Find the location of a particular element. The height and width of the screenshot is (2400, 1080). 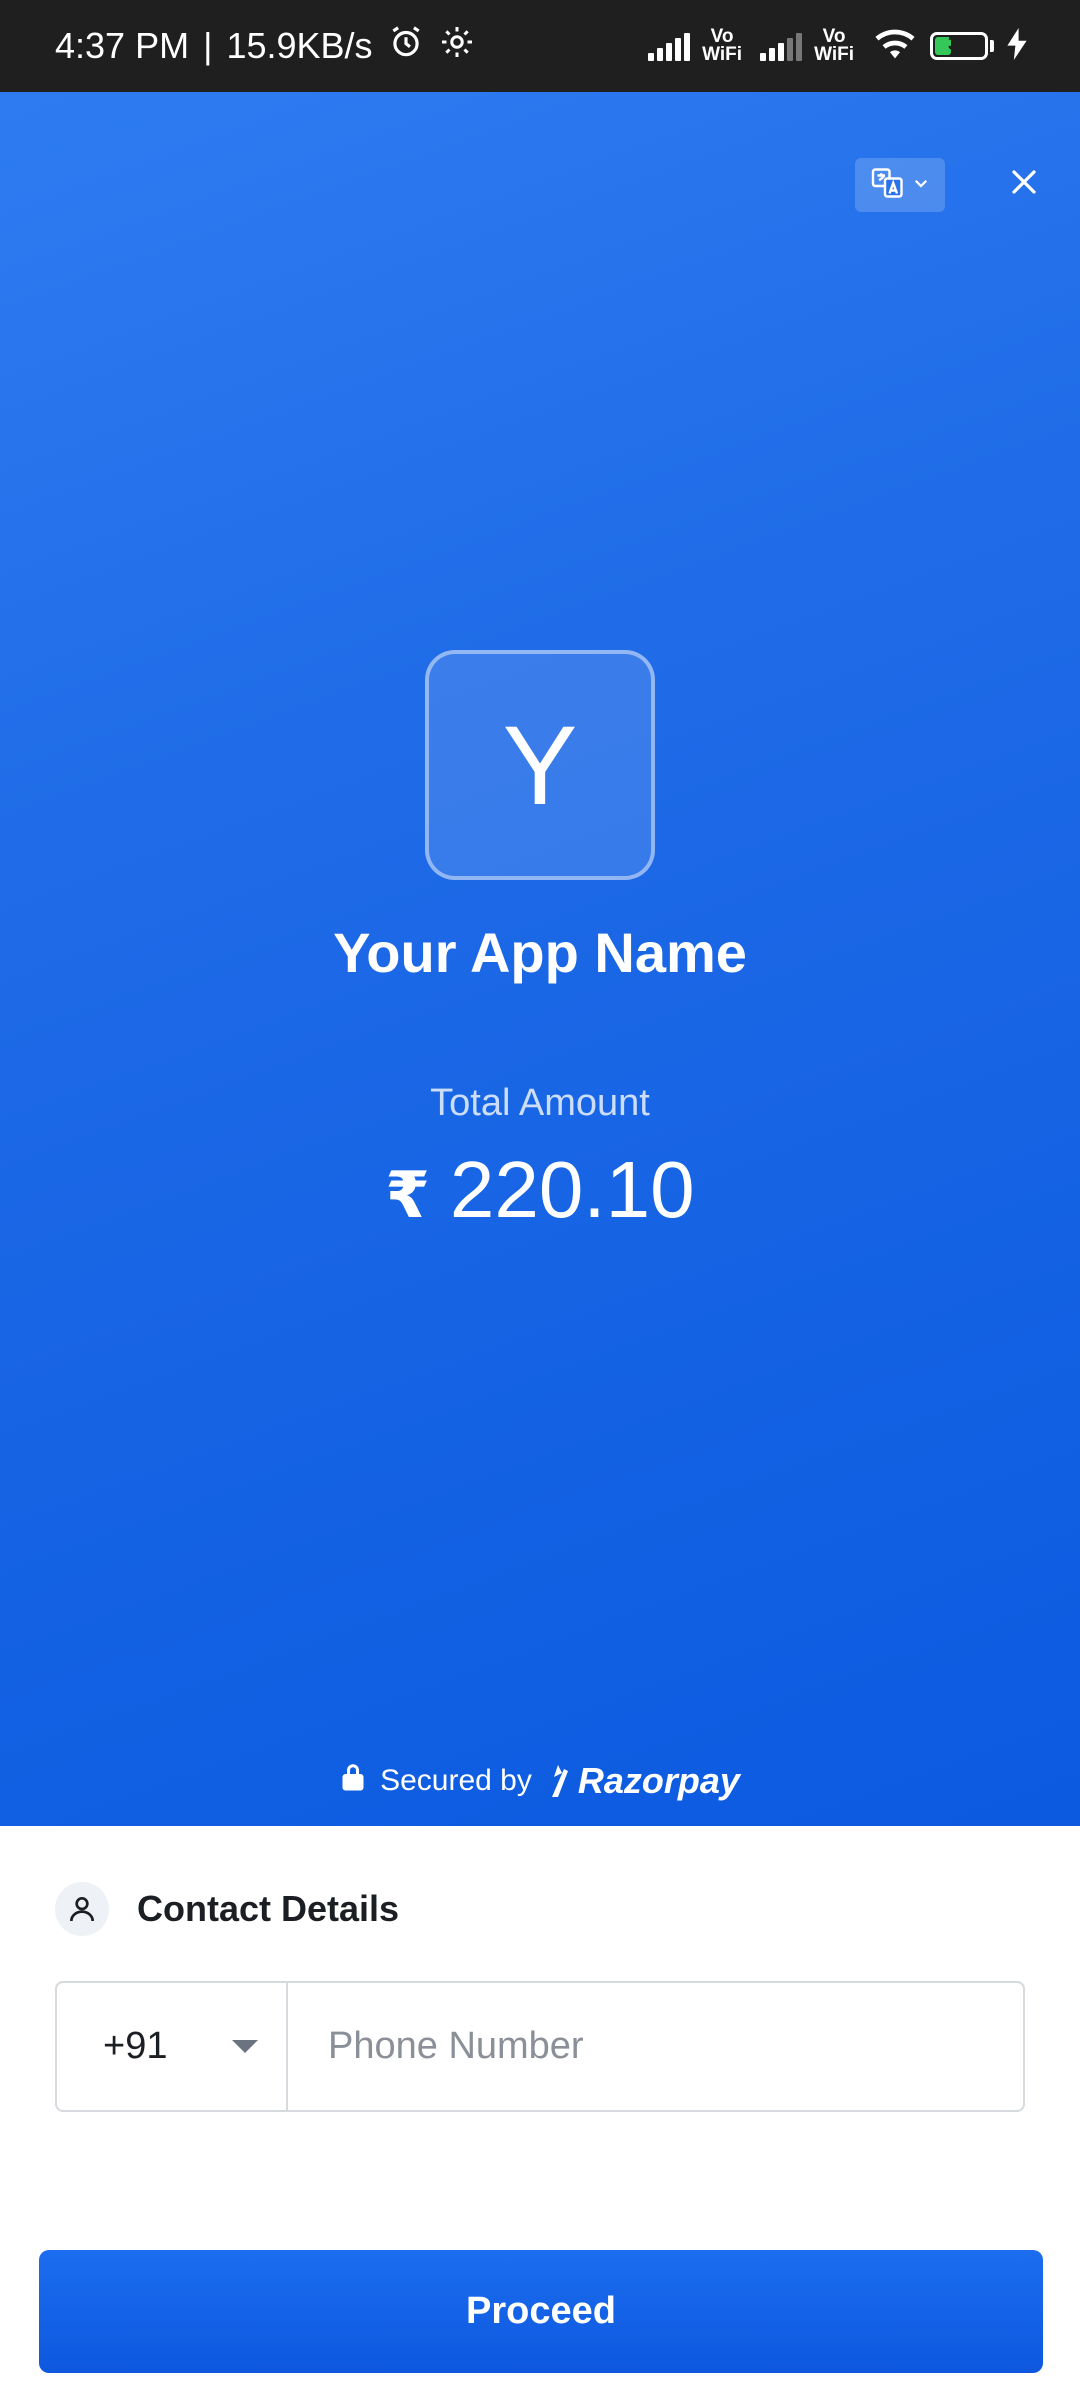

proceed-button: Proceed is located at coordinates (541, 2311).